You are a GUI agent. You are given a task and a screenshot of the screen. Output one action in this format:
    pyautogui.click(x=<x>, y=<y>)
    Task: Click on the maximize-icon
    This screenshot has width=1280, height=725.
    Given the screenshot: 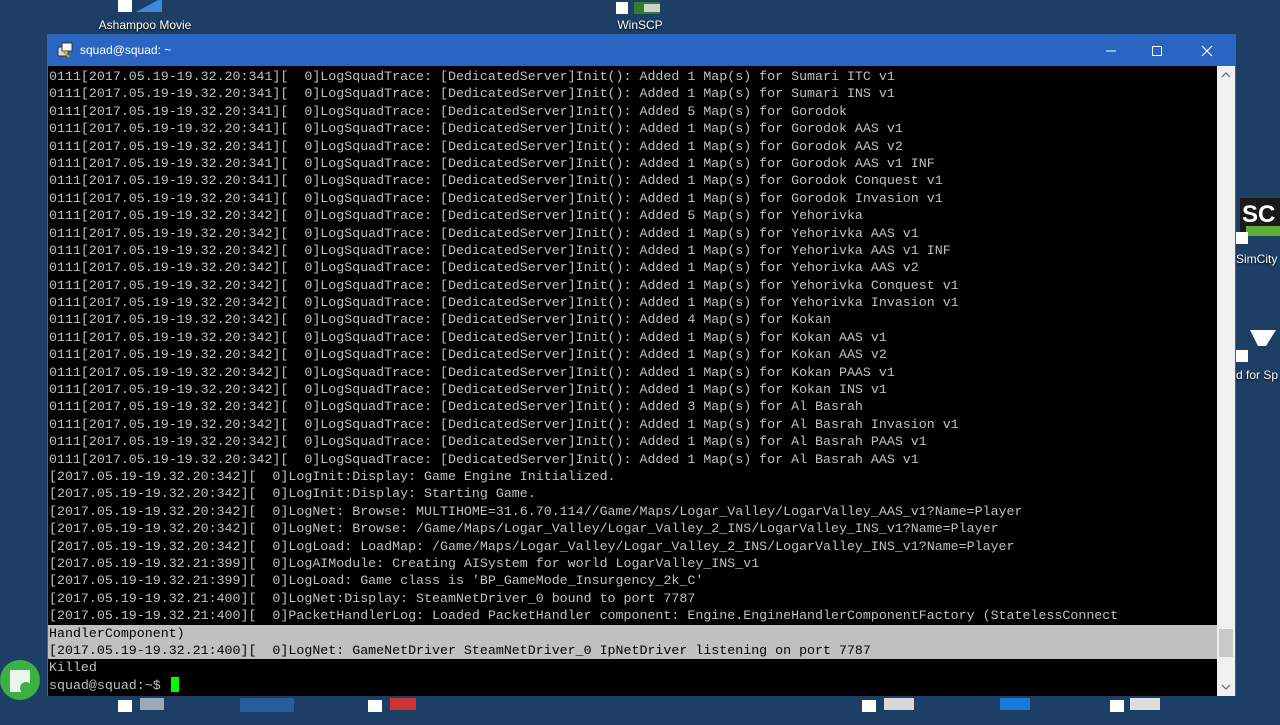 What is the action you would take?
    pyautogui.click(x=1157, y=50)
    